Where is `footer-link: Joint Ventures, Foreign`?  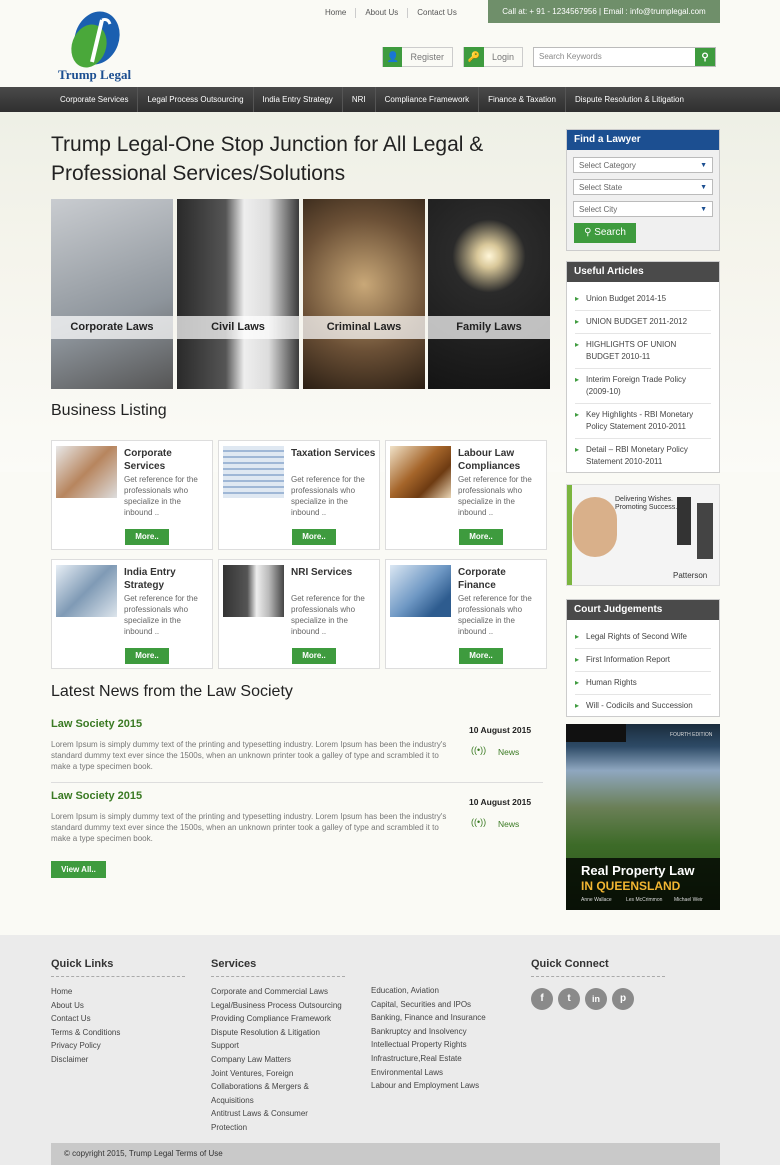
footer-link: Joint Ventures, Foreign is located at coordinates (276, 1074).